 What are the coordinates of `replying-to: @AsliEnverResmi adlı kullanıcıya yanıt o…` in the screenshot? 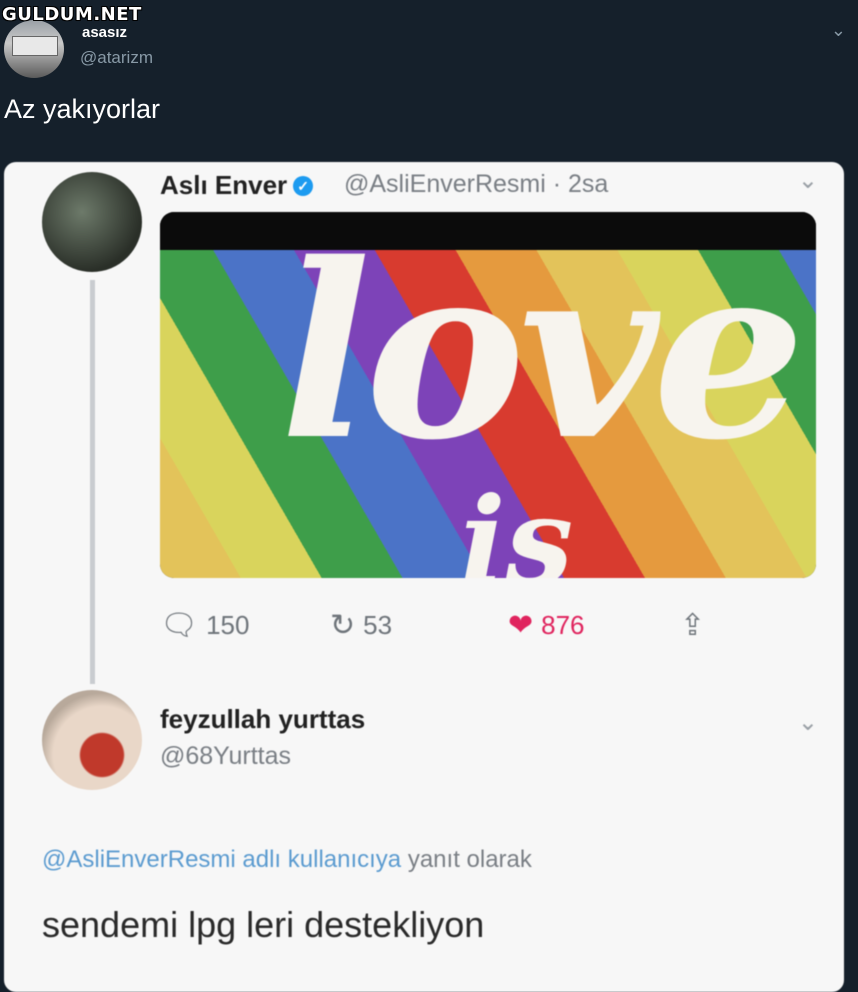 It's located at (287, 860).